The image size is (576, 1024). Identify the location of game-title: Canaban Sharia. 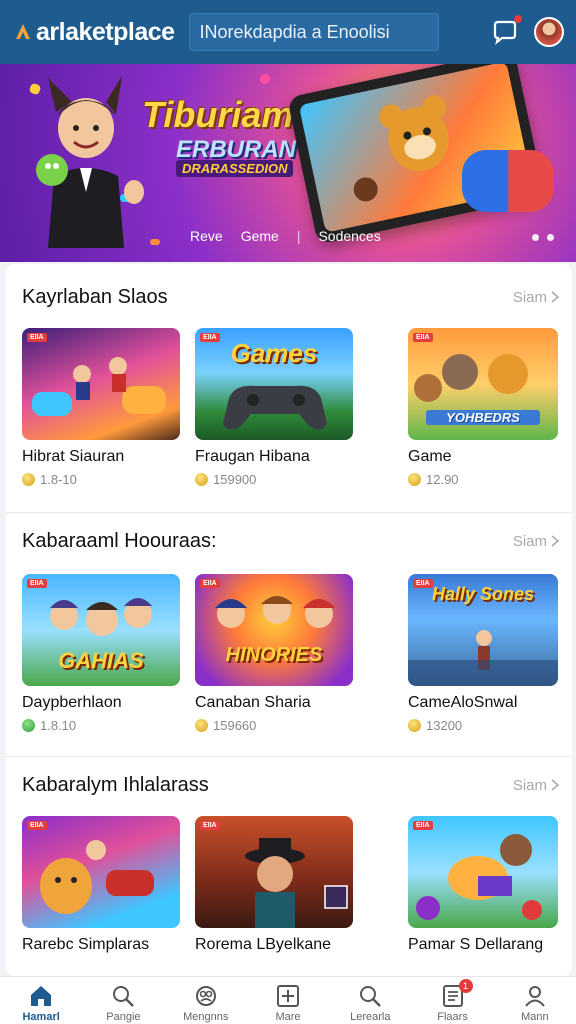
(253, 702).